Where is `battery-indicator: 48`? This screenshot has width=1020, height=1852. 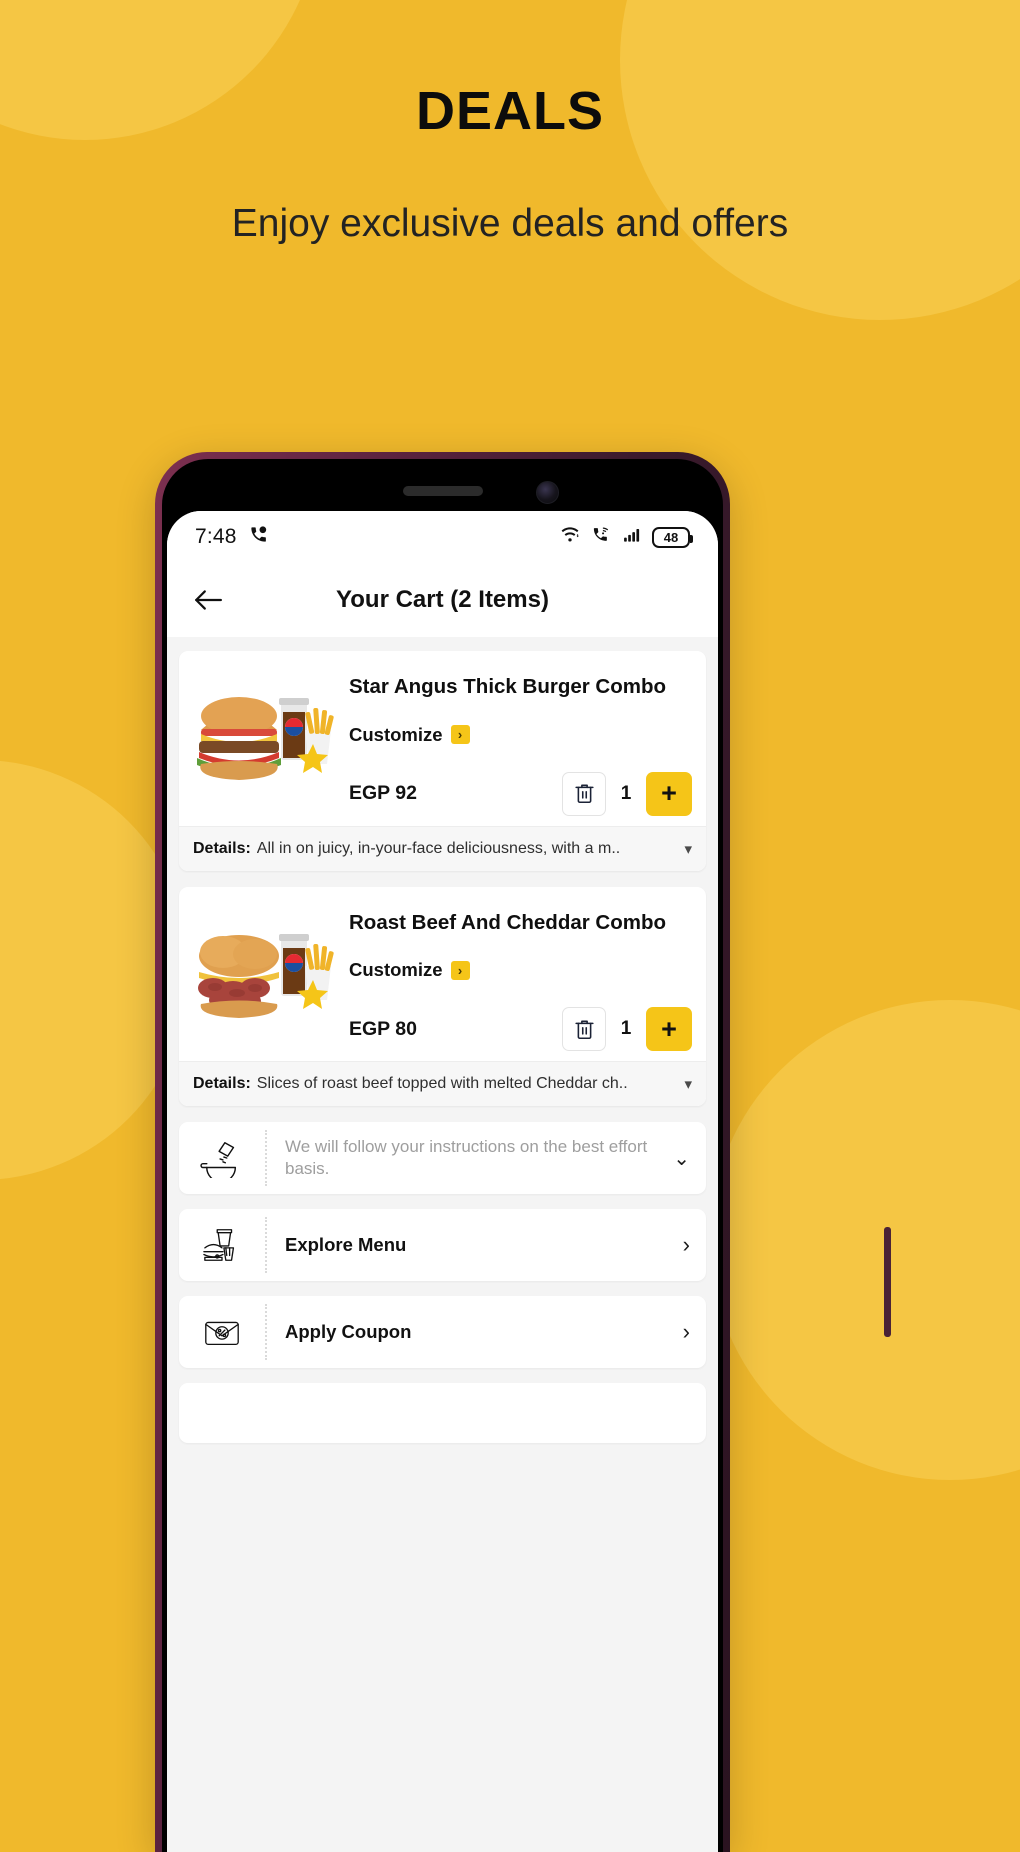 battery-indicator: 48 is located at coordinates (672, 537).